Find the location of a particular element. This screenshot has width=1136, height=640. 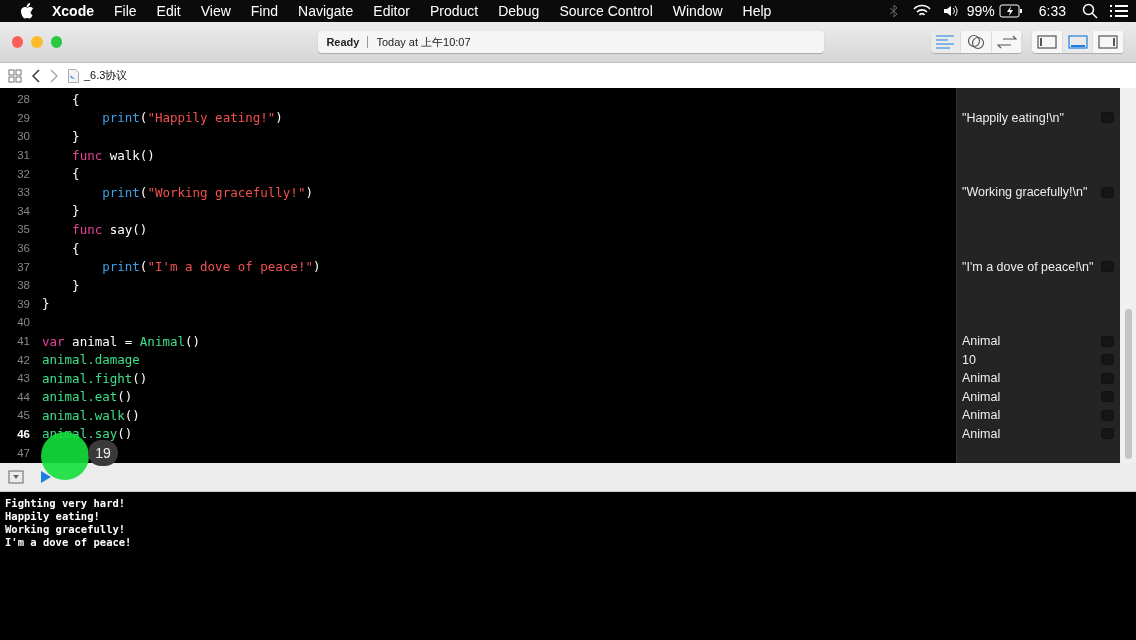

code-line: animal.say() is located at coordinates (87, 434).